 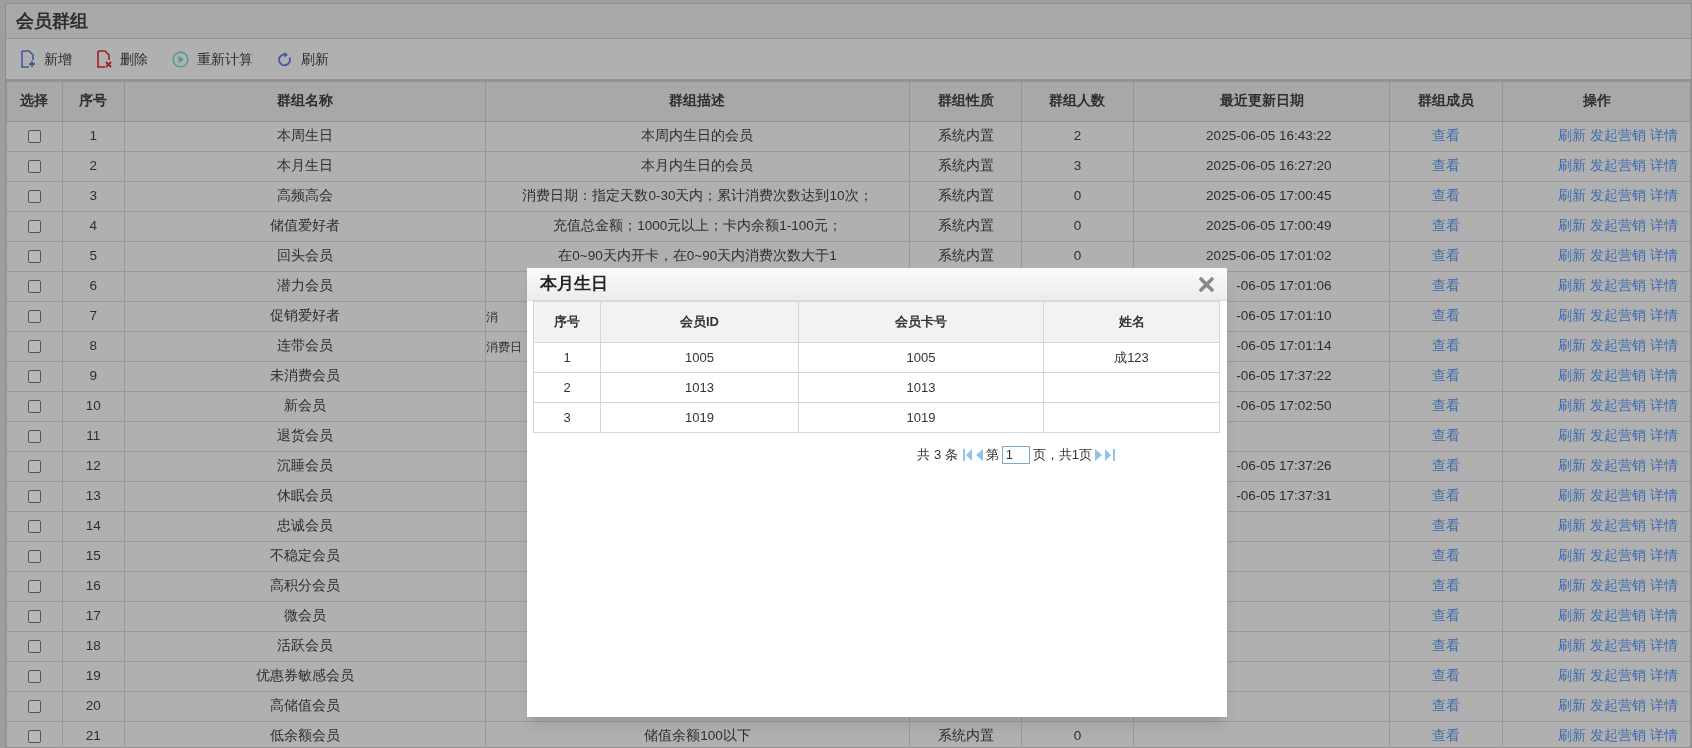 I want to click on close-icon, so click(x=1206, y=284).